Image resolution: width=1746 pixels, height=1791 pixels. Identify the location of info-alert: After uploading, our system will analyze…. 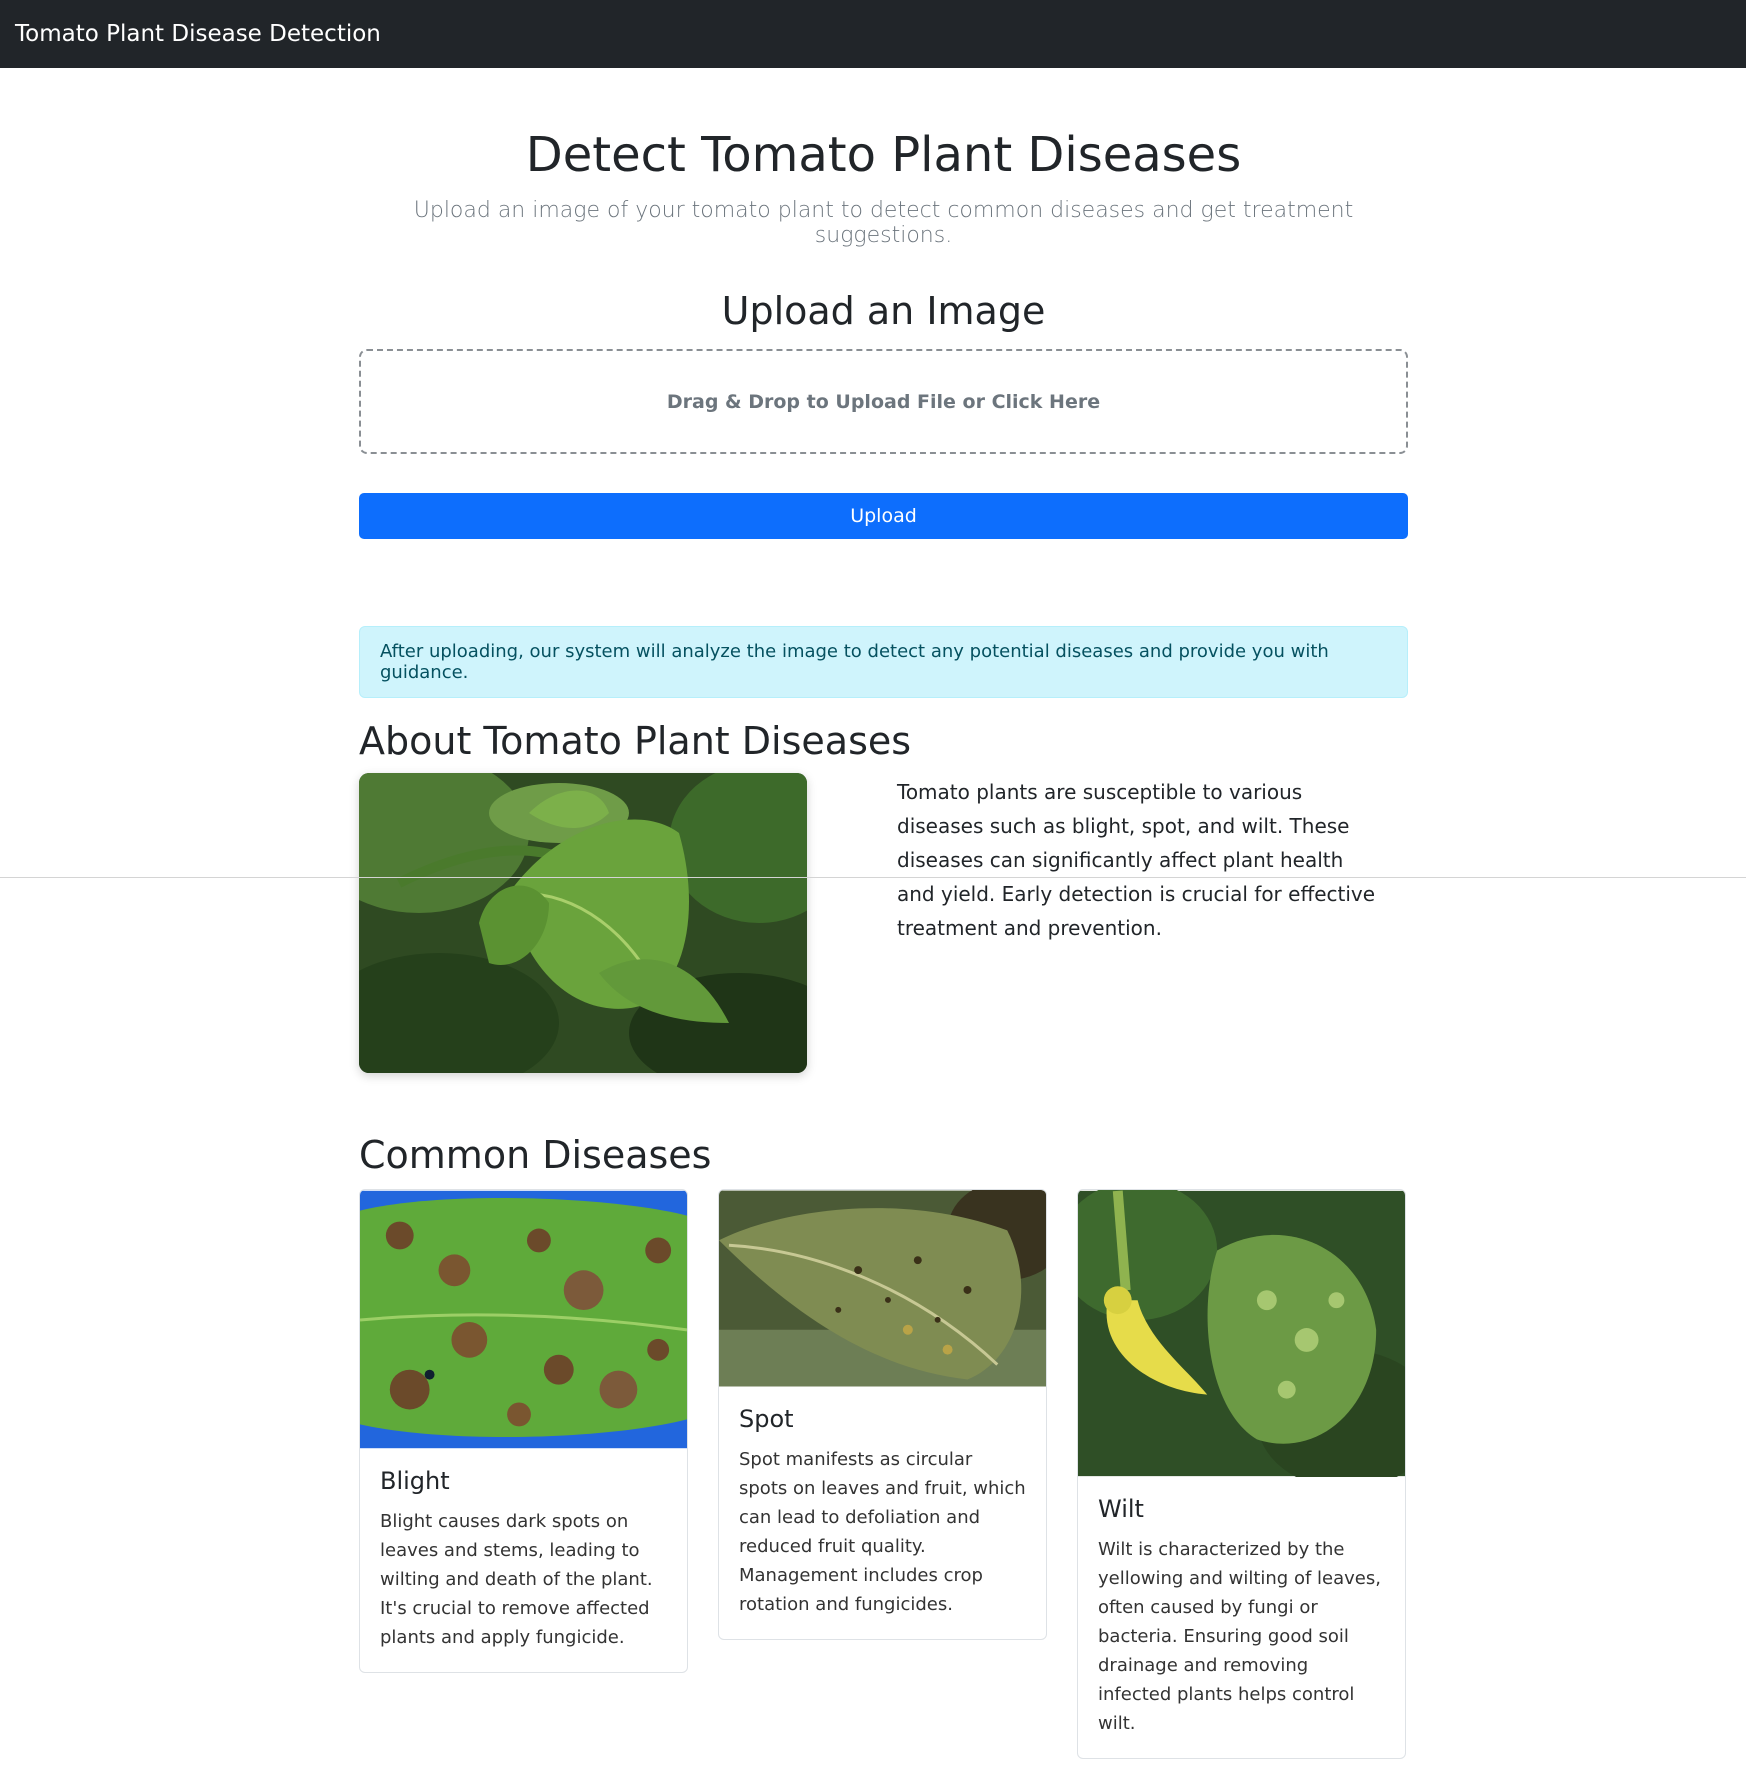
(883, 662).